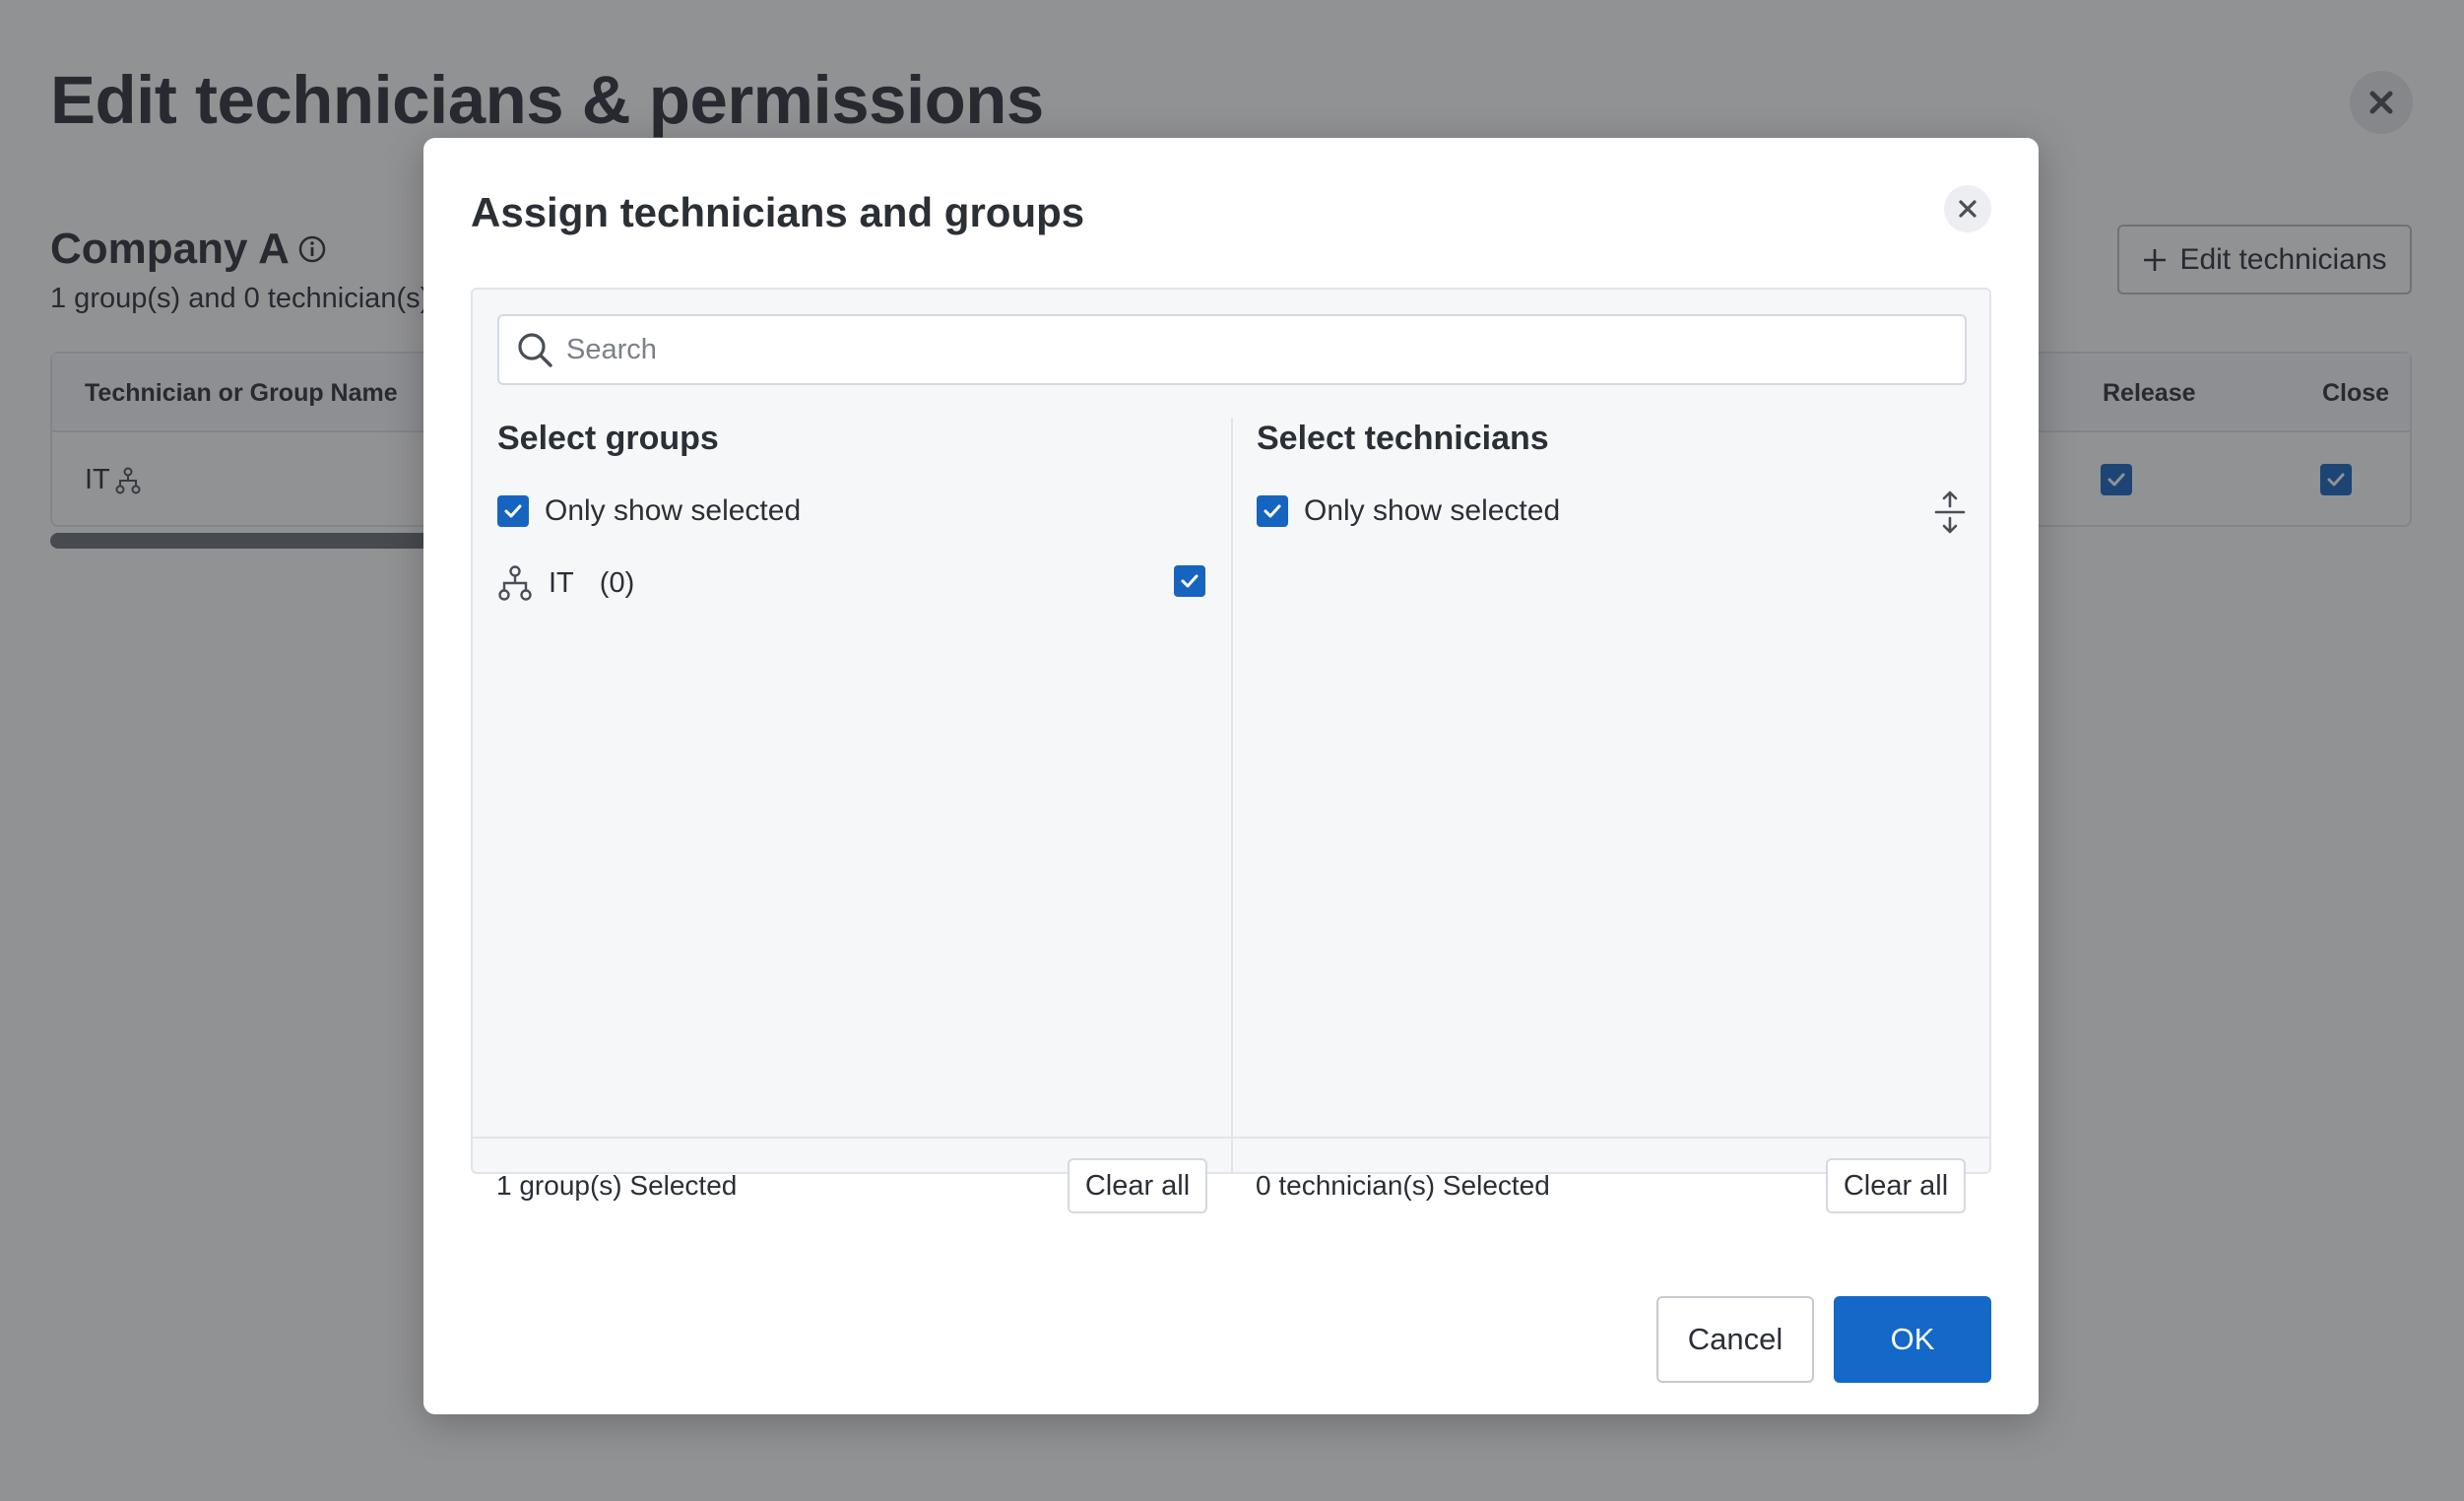 This screenshot has width=2464, height=1501. What do you see at coordinates (561, 582) in the screenshot?
I see `group-item-name: IT` at bounding box center [561, 582].